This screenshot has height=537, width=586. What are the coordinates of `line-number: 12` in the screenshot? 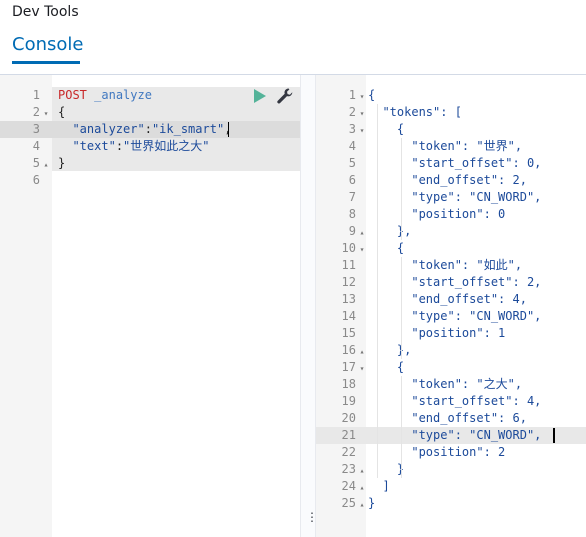 It's located at (348, 282).